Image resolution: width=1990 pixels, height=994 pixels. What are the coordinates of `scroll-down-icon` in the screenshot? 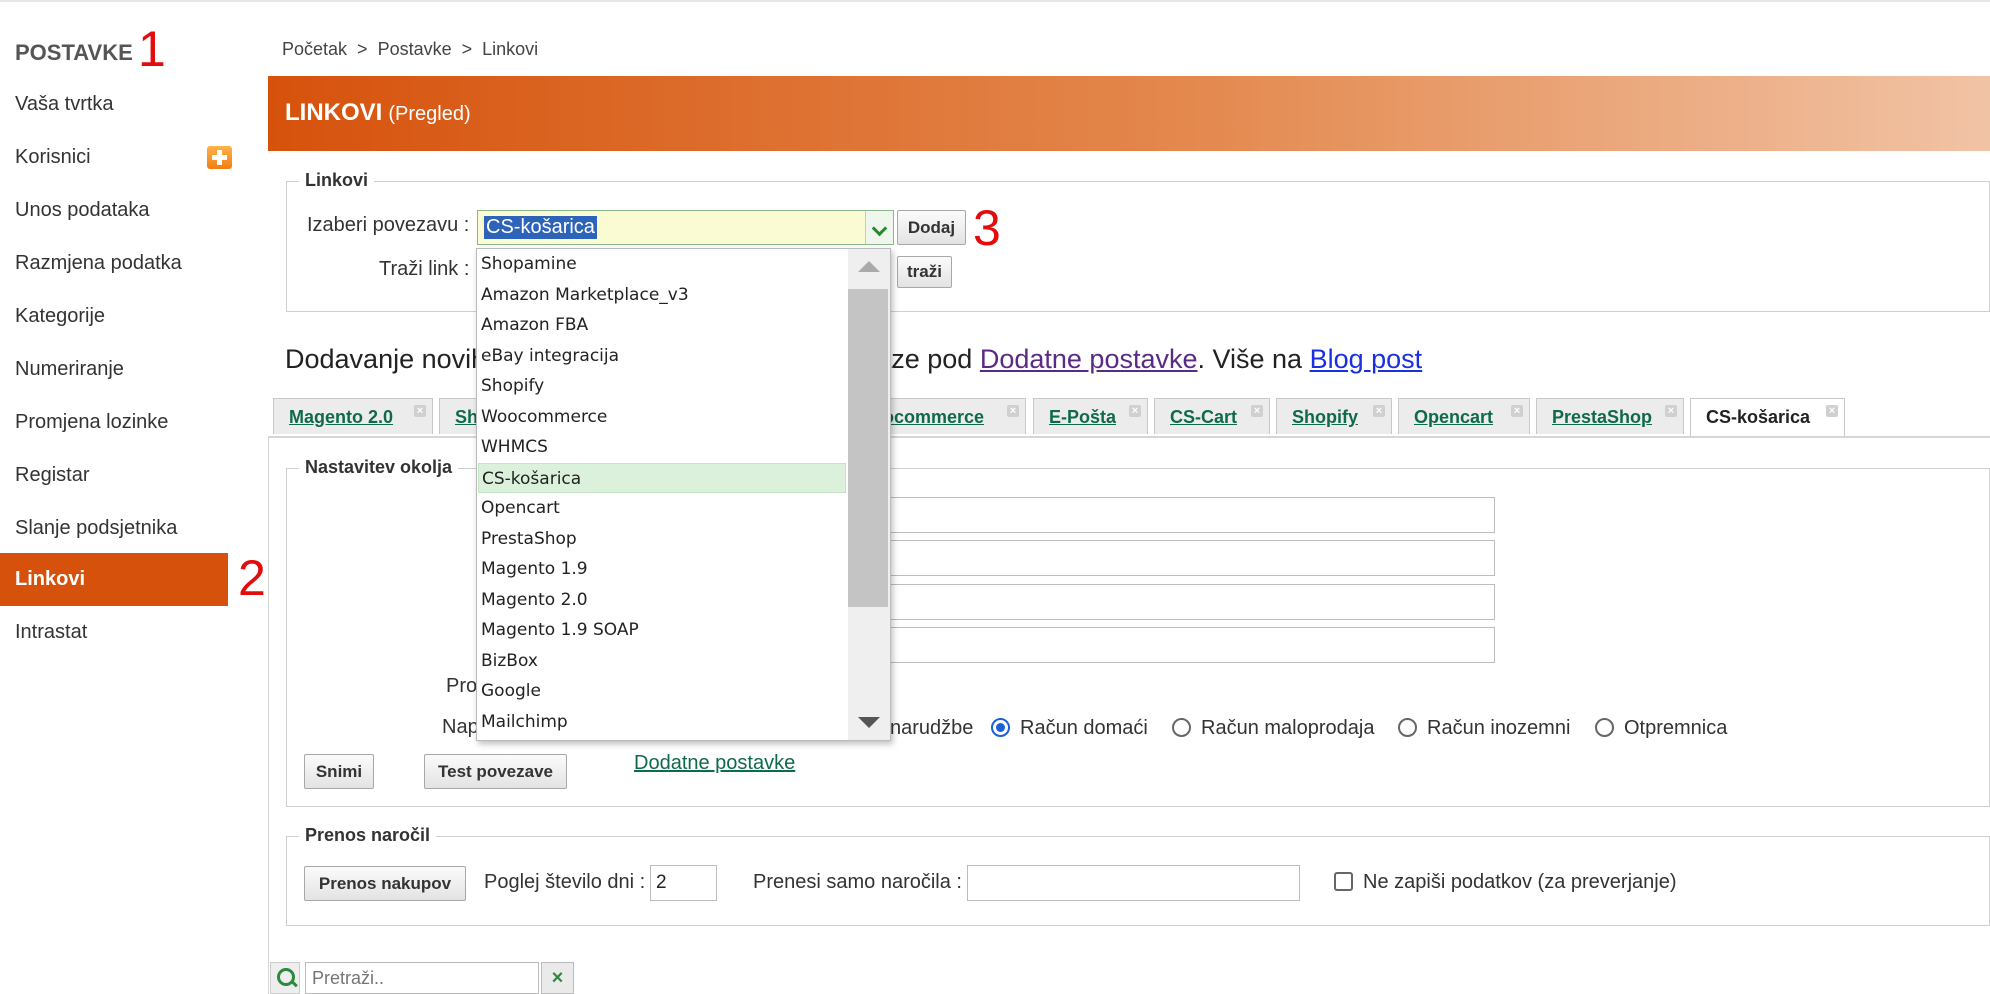 It's located at (869, 722).